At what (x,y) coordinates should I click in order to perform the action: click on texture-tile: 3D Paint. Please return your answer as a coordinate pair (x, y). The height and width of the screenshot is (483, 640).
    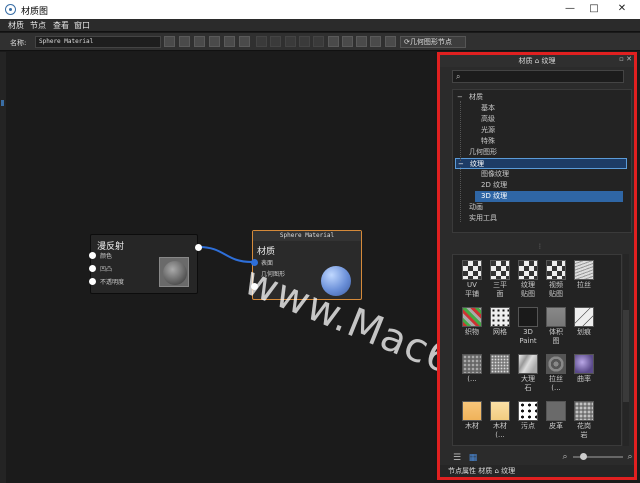
    Looking at the image, I should click on (529, 329).